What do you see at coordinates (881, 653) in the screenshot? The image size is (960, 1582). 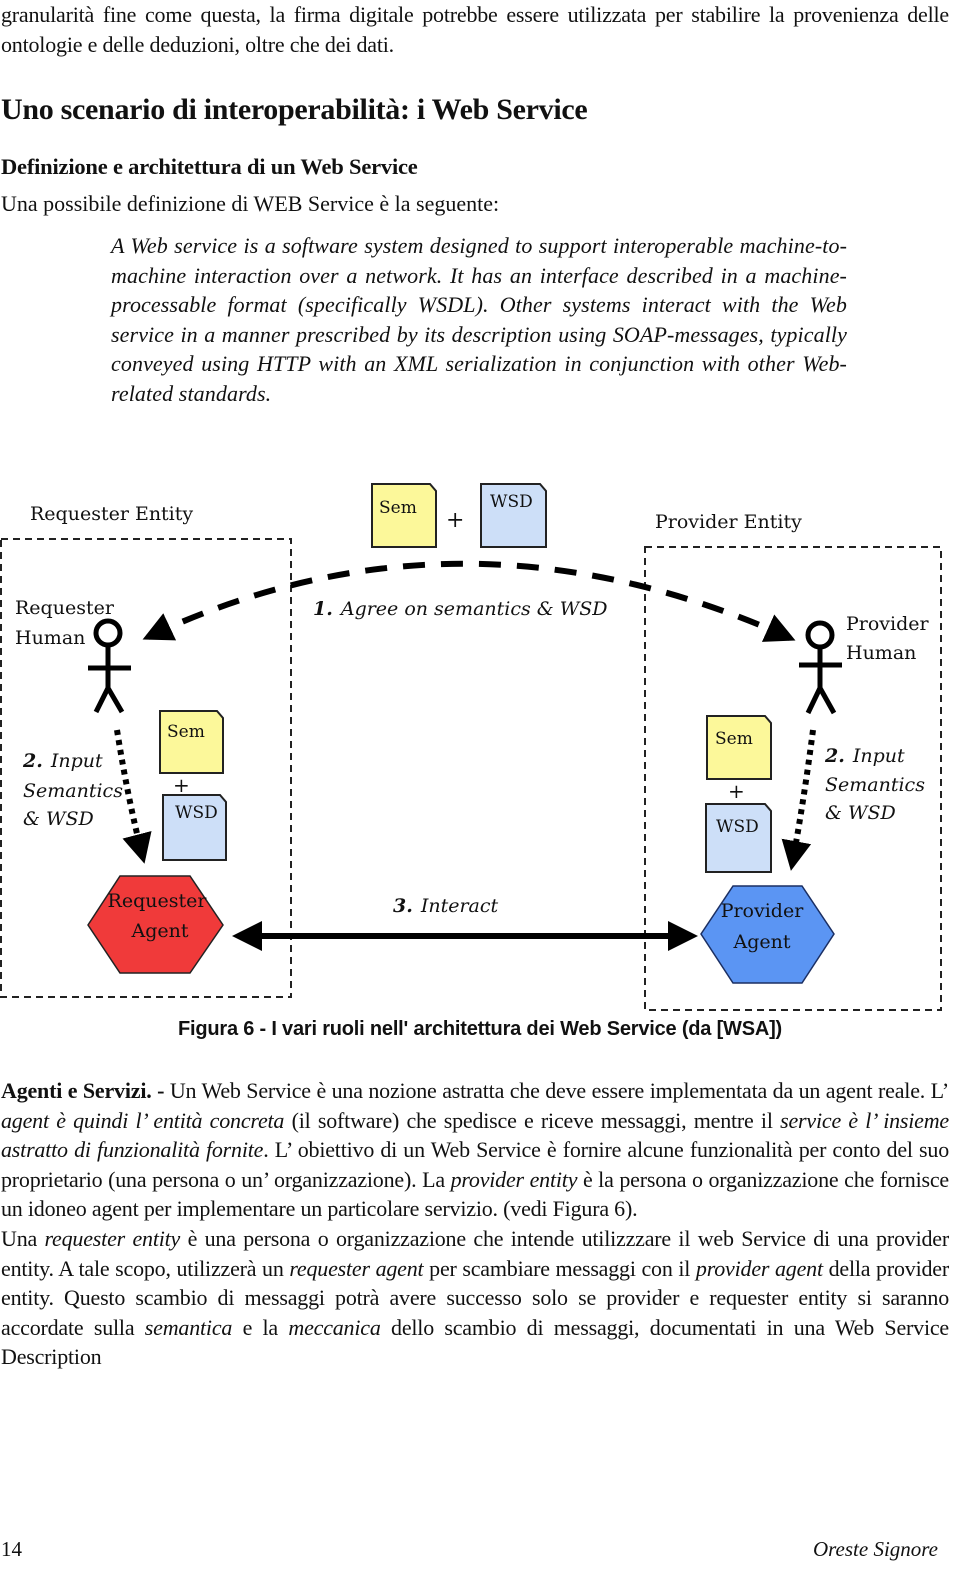 I see `provider-human-label-2: Human` at bounding box center [881, 653].